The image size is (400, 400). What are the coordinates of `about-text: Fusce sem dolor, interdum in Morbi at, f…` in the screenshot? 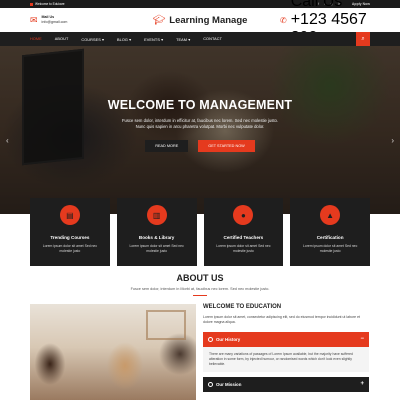 It's located at (200, 289).